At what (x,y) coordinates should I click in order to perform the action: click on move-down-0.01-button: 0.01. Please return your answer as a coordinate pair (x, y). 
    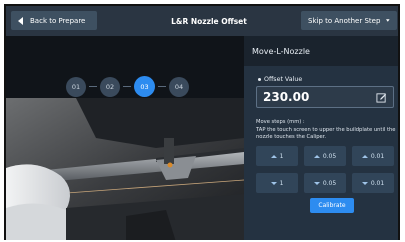
    Looking at the image, I should click on (373, 183).